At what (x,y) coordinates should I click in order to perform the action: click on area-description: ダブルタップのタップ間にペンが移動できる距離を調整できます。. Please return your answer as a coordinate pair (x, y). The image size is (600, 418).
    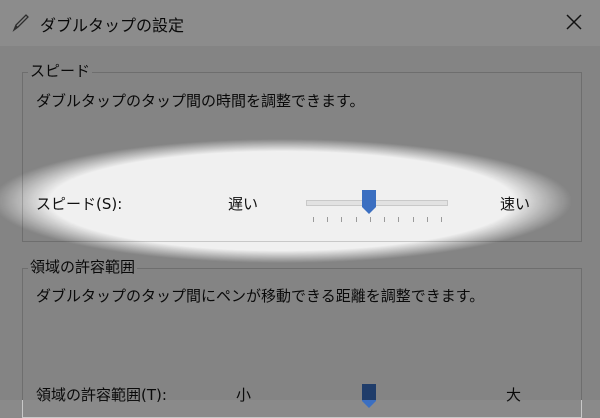
    Looking at the image, I should click on (260, 296).